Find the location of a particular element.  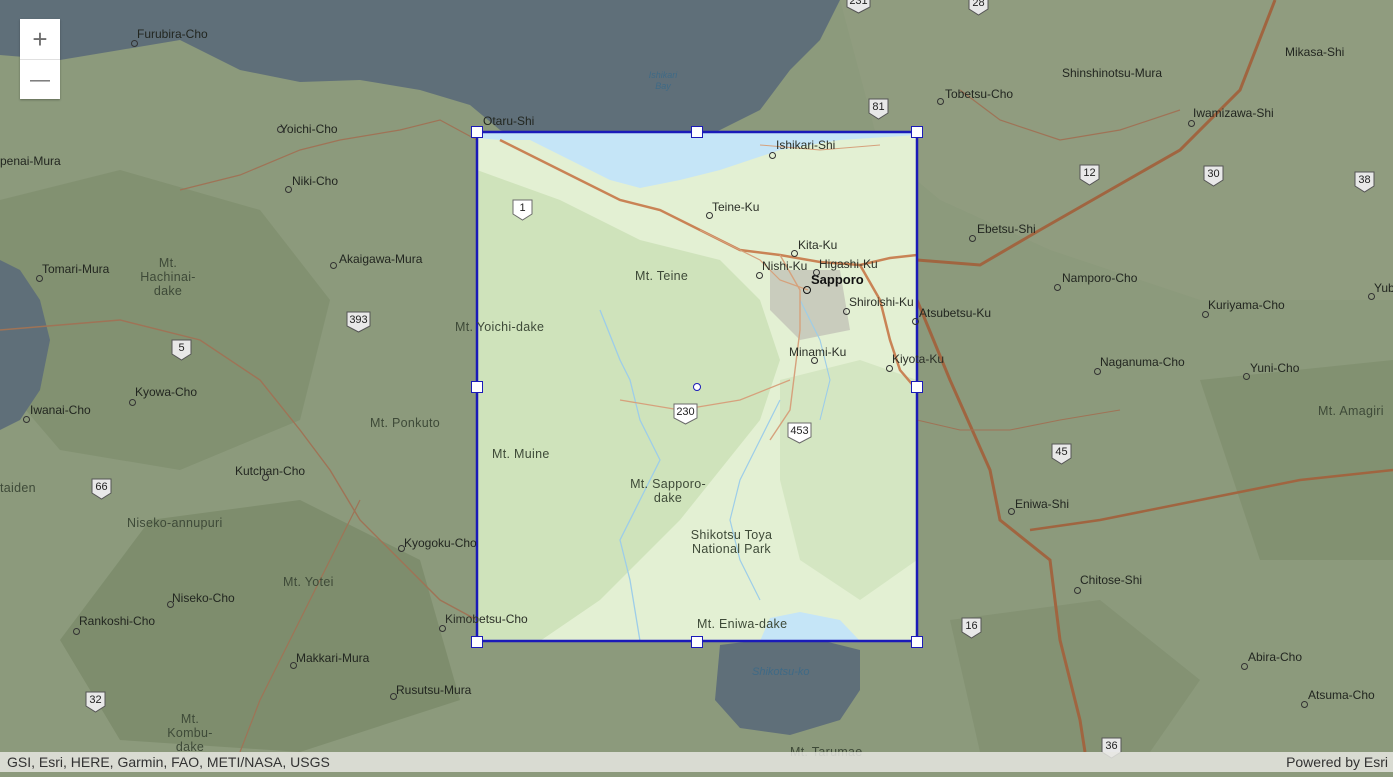

place-label: Naganuma-Cho is located at coordinates (1142, 362).